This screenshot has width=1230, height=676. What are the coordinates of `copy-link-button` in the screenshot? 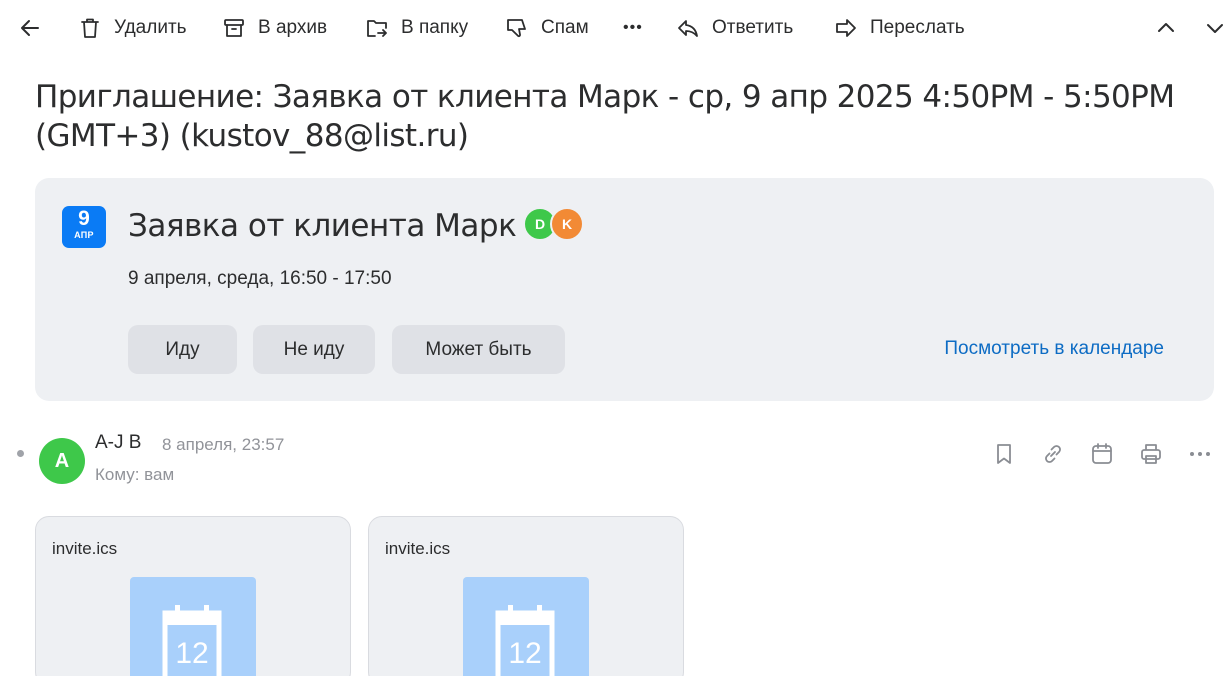 It's located at (1053, 454).